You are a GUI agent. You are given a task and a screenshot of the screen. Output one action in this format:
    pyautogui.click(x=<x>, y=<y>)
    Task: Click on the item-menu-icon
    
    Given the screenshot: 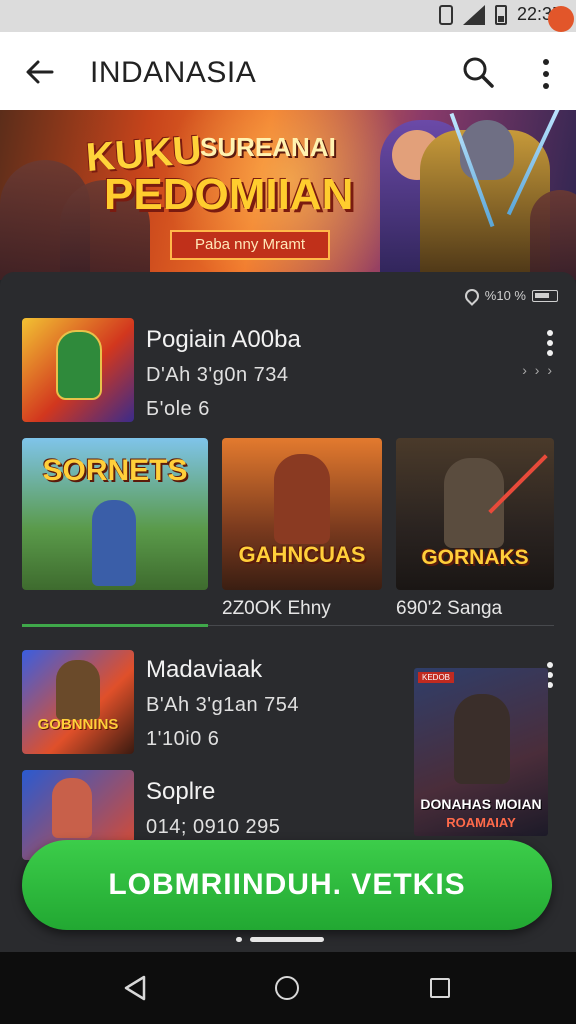 What is the action you would take?
    pyautogui.click(x=550, y=345)
    